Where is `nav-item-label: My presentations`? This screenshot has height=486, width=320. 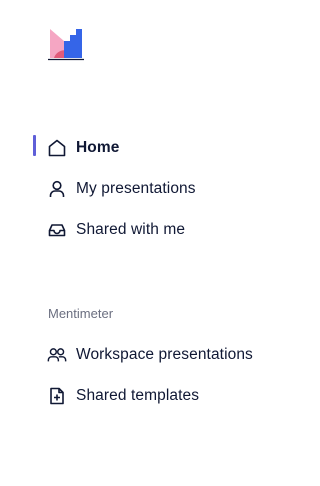
nav-item-label: My presentations is located at coordinates (136, 188).